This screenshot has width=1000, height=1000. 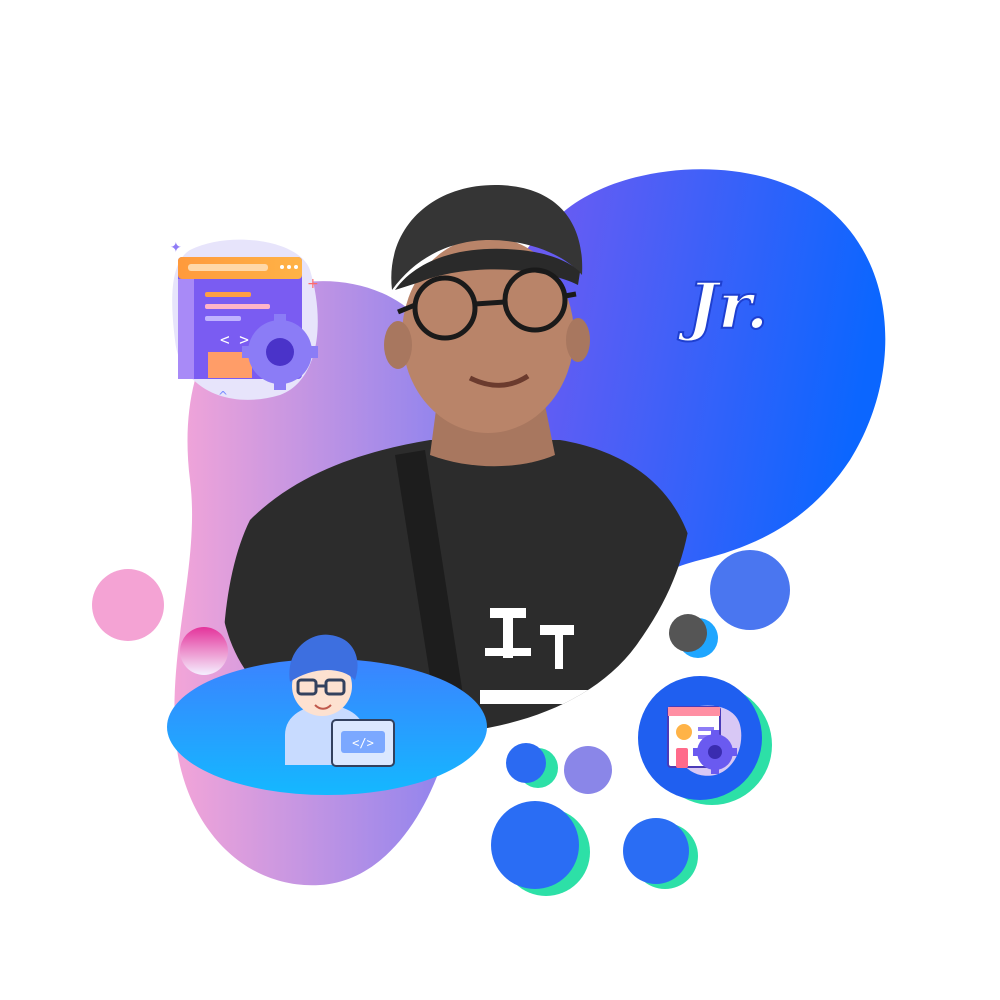 I want to click on dark-circle, so click(x=688, y=633).